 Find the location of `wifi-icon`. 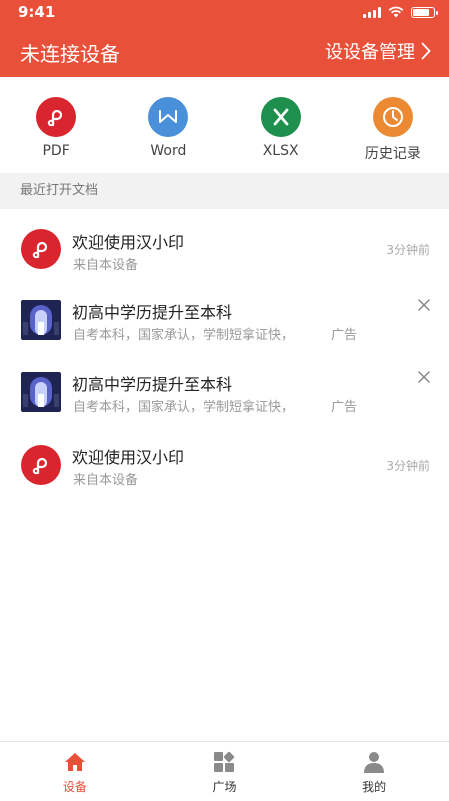

wifi-icon is located at coordinates (396, 12).